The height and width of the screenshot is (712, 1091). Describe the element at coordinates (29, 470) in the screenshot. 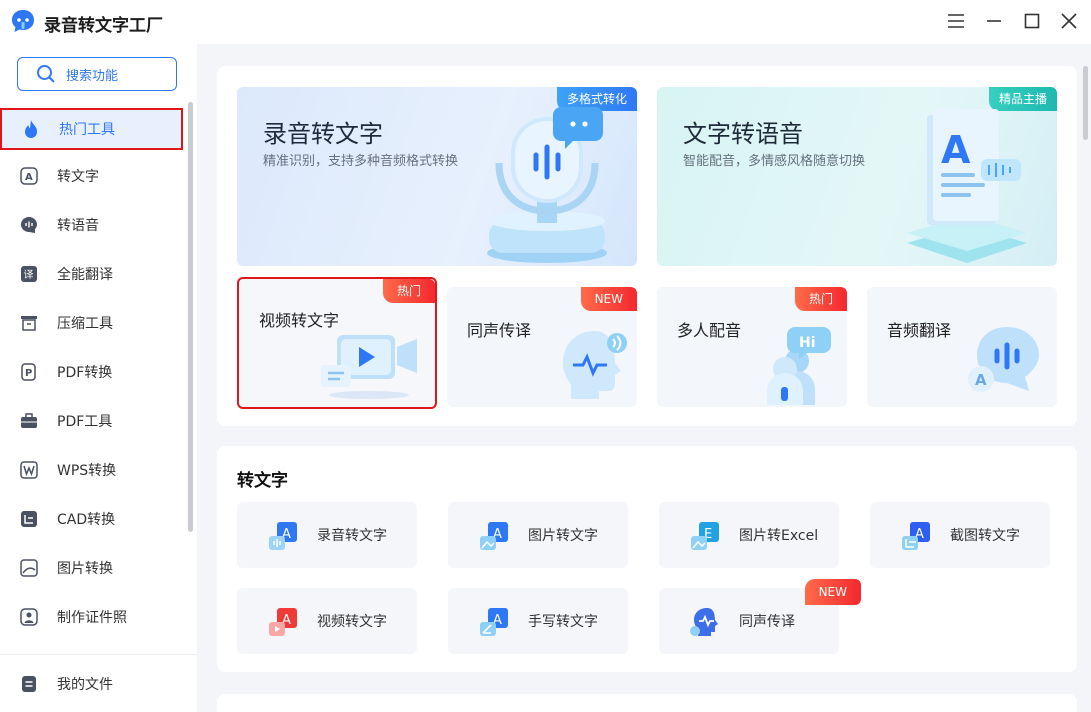

I see `wps-icon` at that location.